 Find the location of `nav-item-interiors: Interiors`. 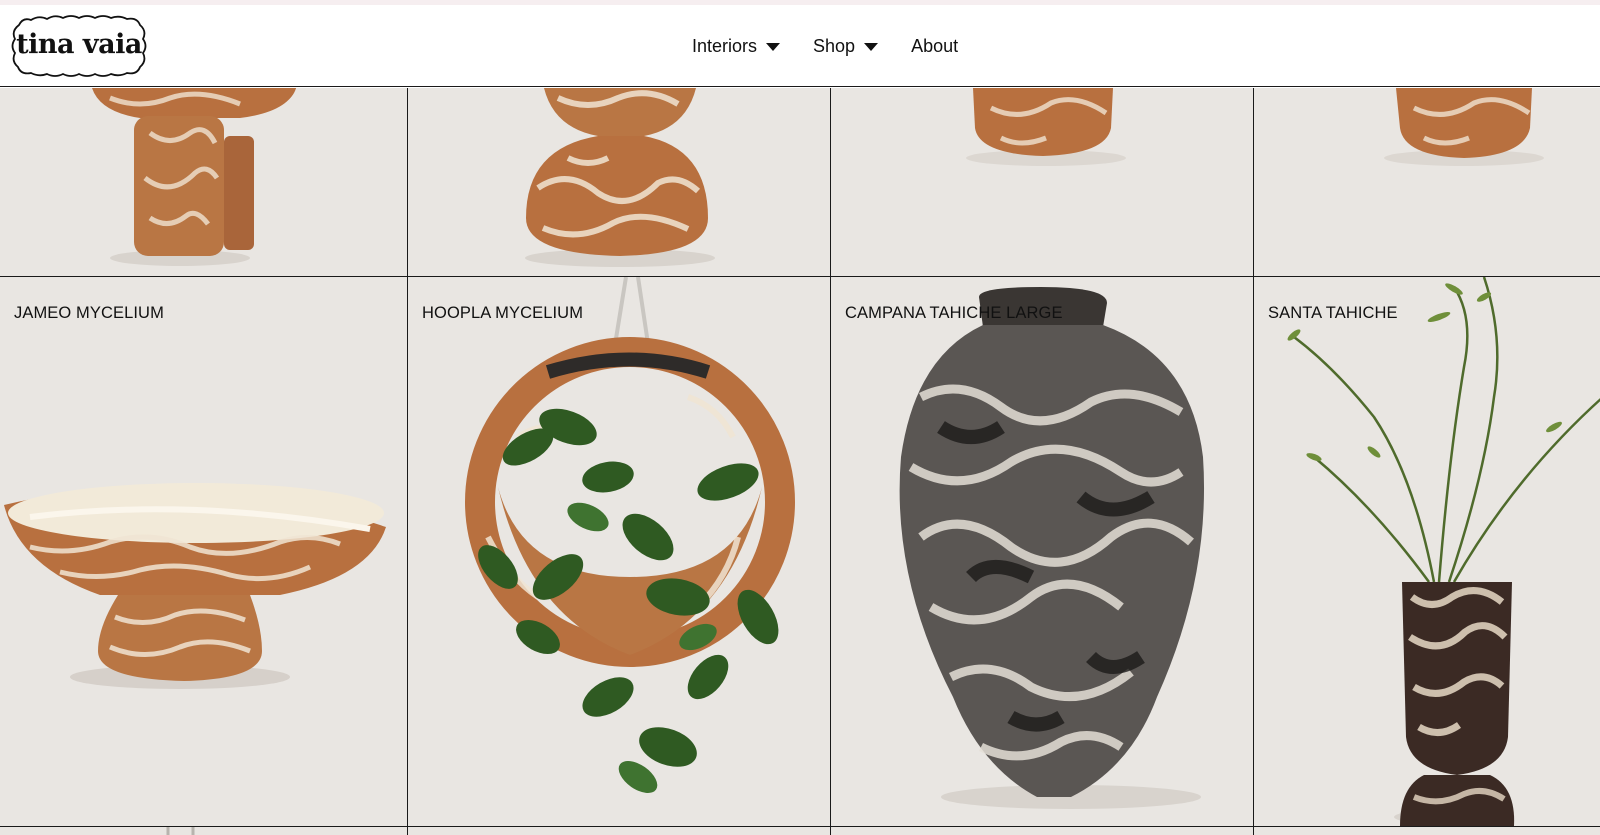

nav-item-interiors: Interiors is located at coordinates (736, 46).